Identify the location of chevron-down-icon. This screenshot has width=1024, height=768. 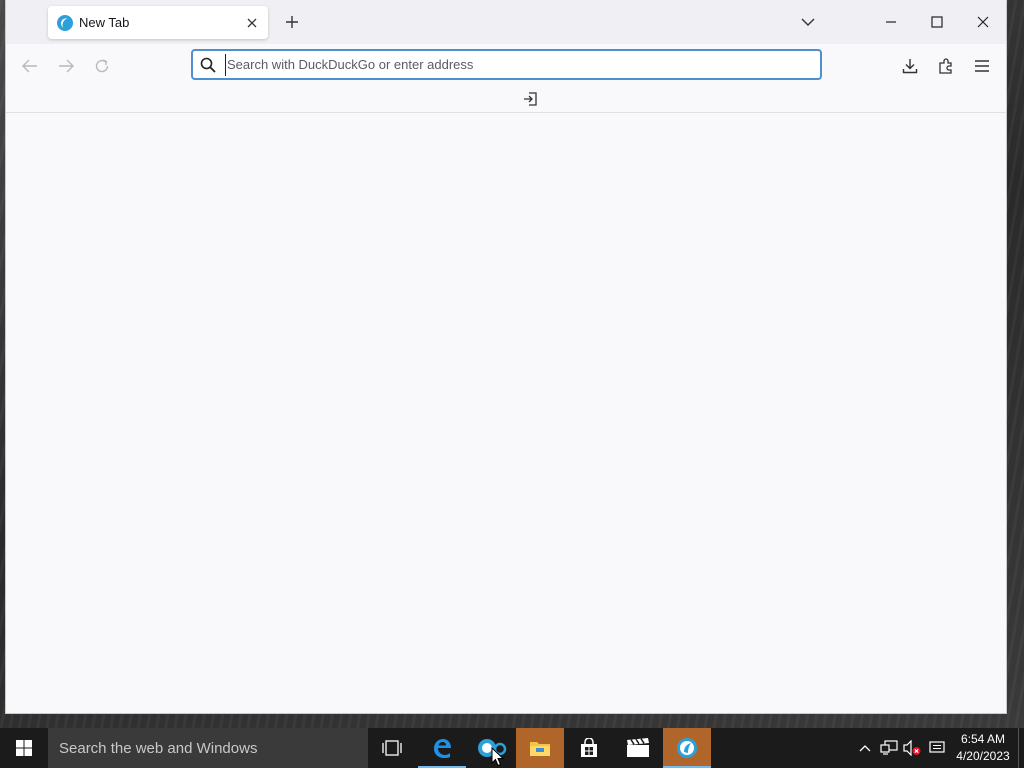
(808, 22).